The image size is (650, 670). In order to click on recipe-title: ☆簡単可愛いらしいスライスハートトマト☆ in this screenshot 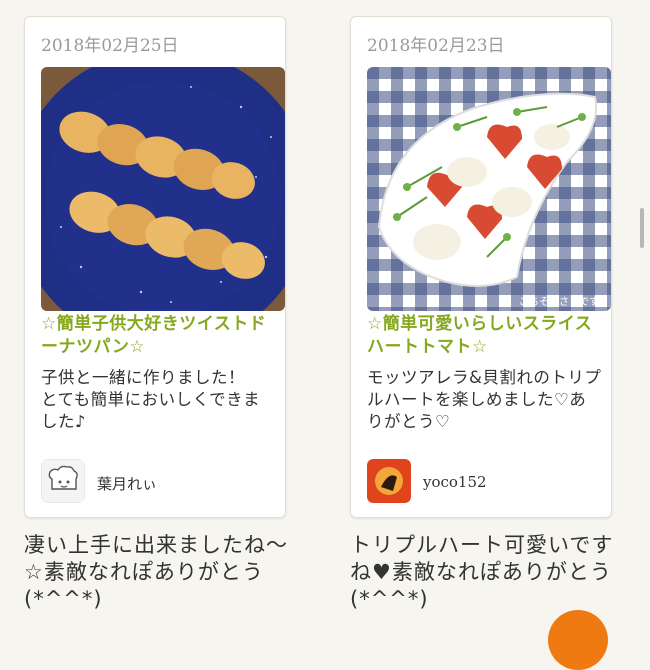, I will do `click(487, 336)`.